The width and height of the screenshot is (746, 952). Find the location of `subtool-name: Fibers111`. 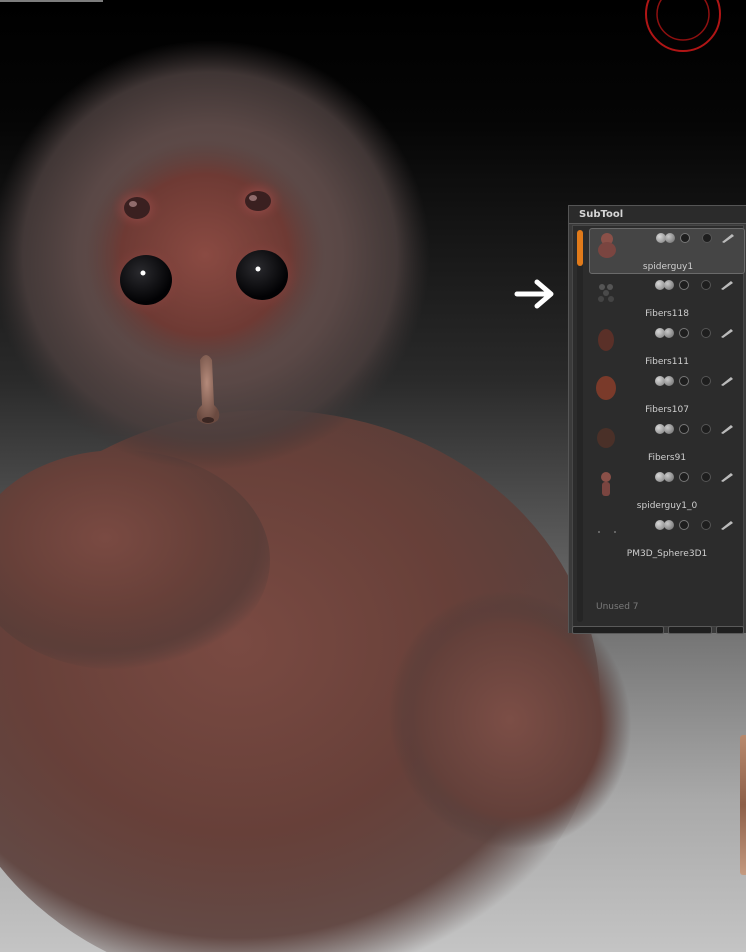

subtool-name: Fibers111 is located at coordinates (667, 362).